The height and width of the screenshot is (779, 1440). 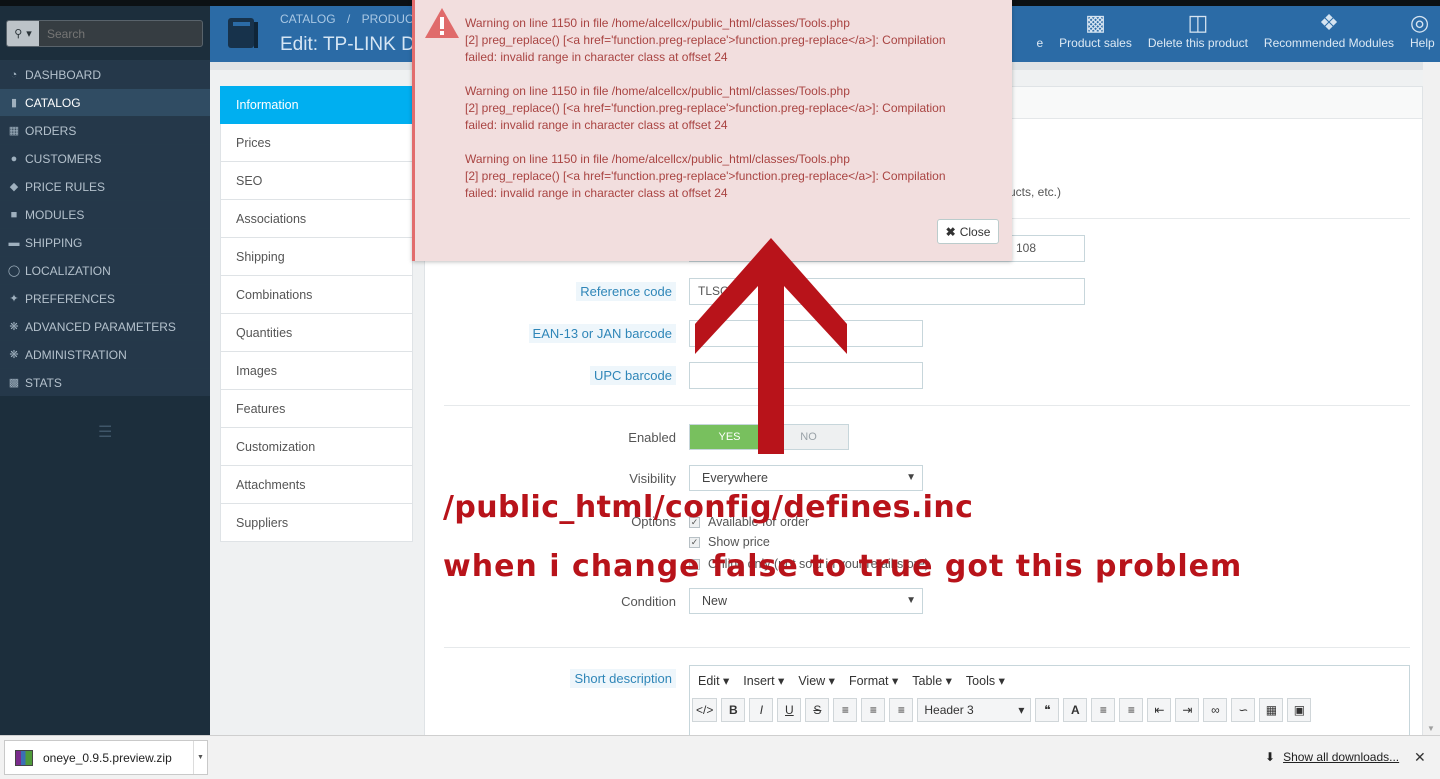 I want to click on editor-menu-table: Table ▾, so click(x=932, y=680).